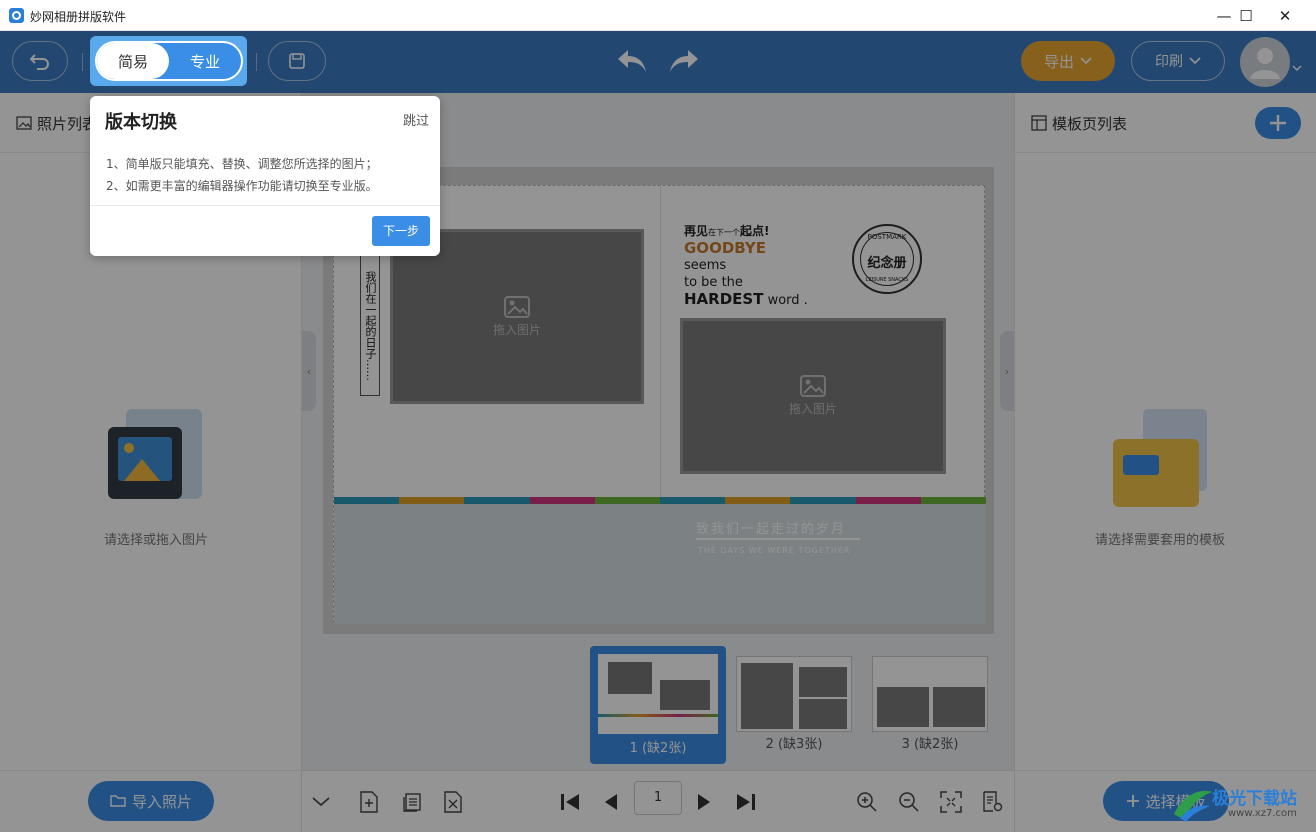  Describe the element at coordinates (1262, 813) in the screenshot. I see `watermark-url: www.xz7.com` at that location.